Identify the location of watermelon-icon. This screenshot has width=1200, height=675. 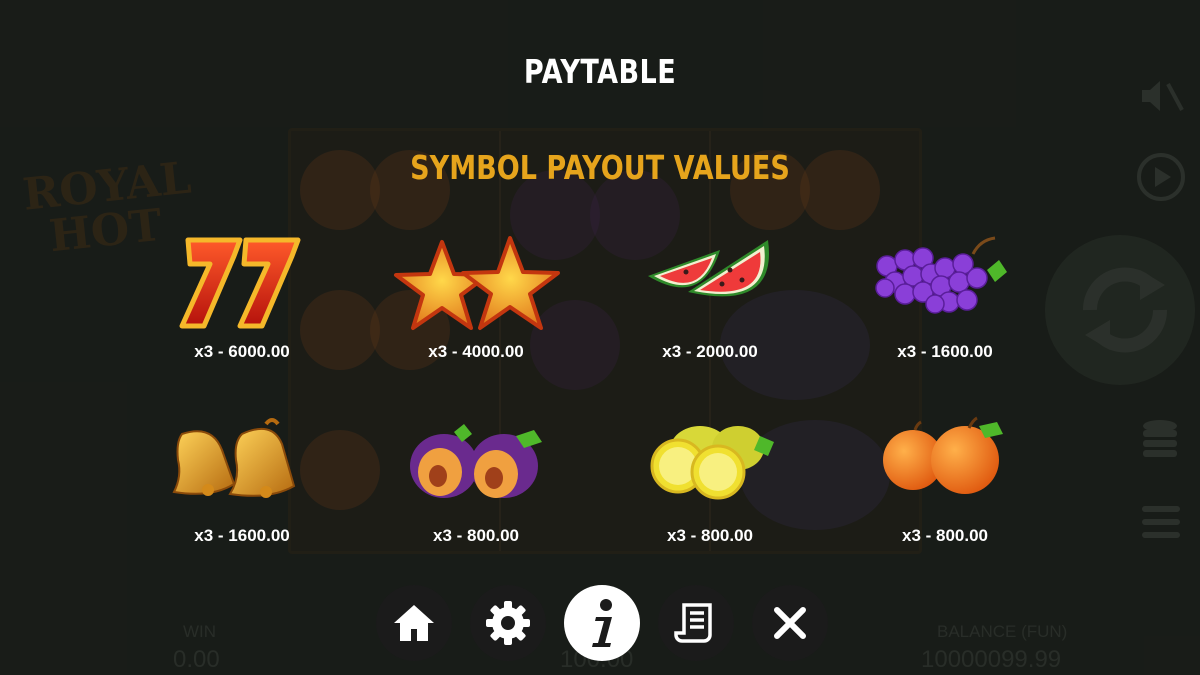
(708, 268).